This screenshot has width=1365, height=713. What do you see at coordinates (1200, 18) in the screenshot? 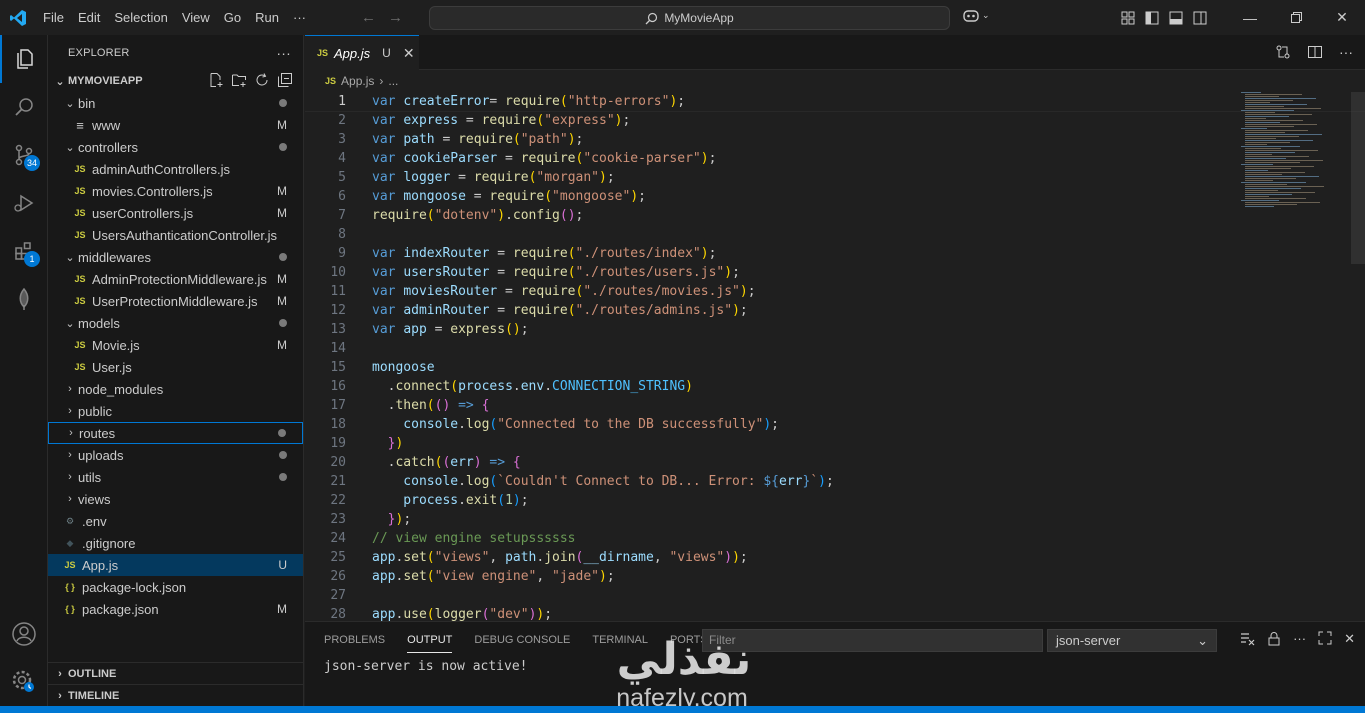
I see `toggle-secondary-sidebar-icon` at bounding box center [1200, 18].